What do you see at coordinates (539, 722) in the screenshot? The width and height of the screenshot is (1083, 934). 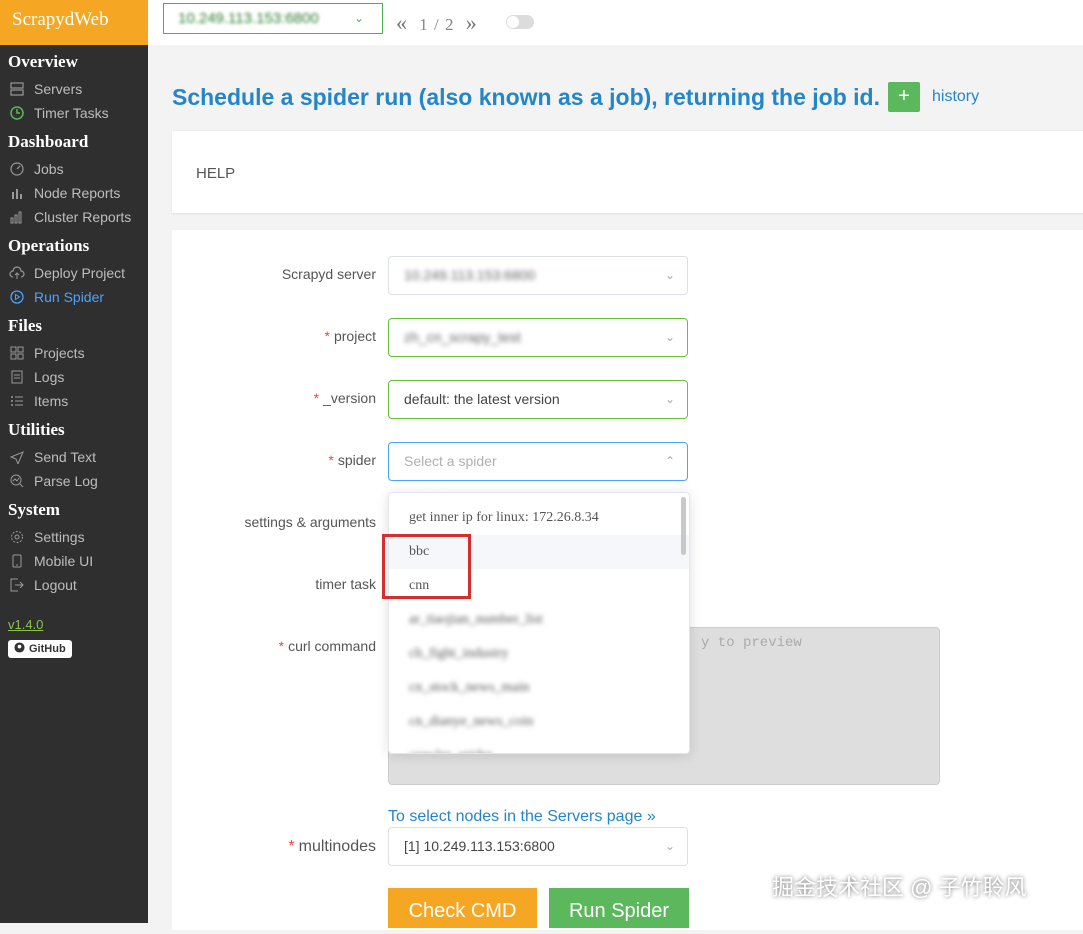 I see `dropdown-option: cn_dianye_news_coin` at bounding box center [539, 722].